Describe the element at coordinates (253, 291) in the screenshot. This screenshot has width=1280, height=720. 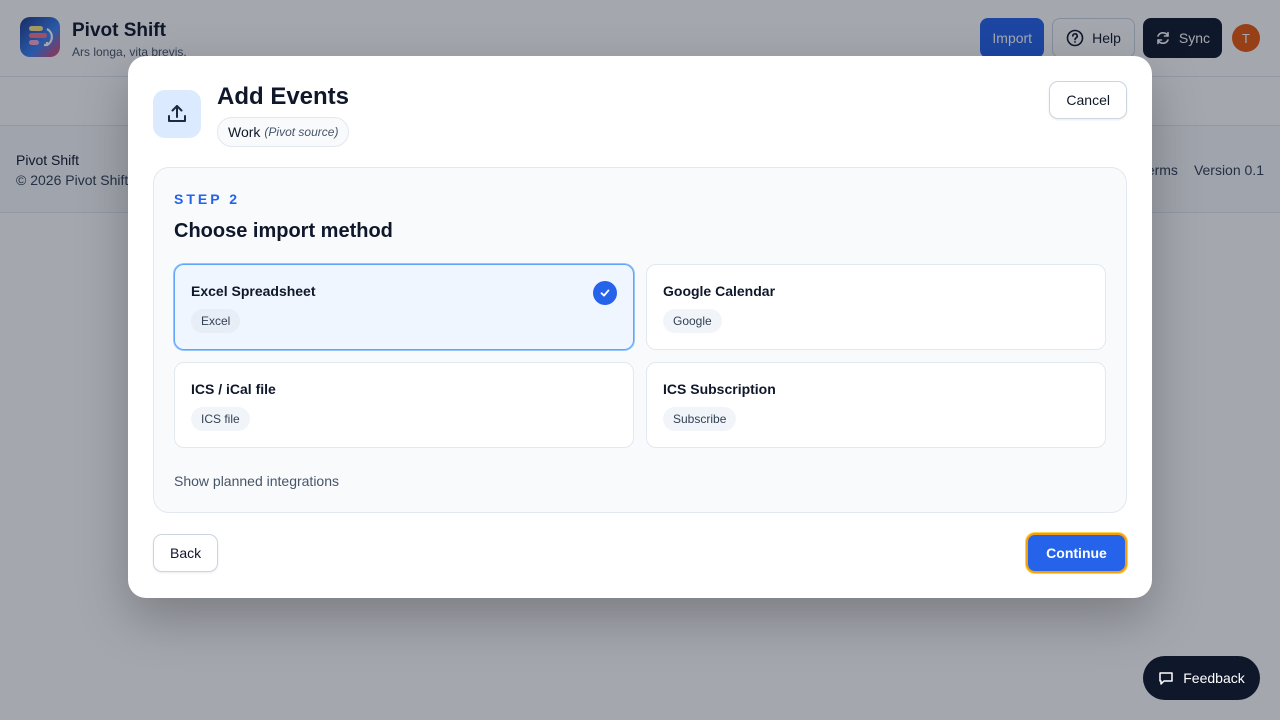
I see `option-title: Excel Spreadsheet` at that location.